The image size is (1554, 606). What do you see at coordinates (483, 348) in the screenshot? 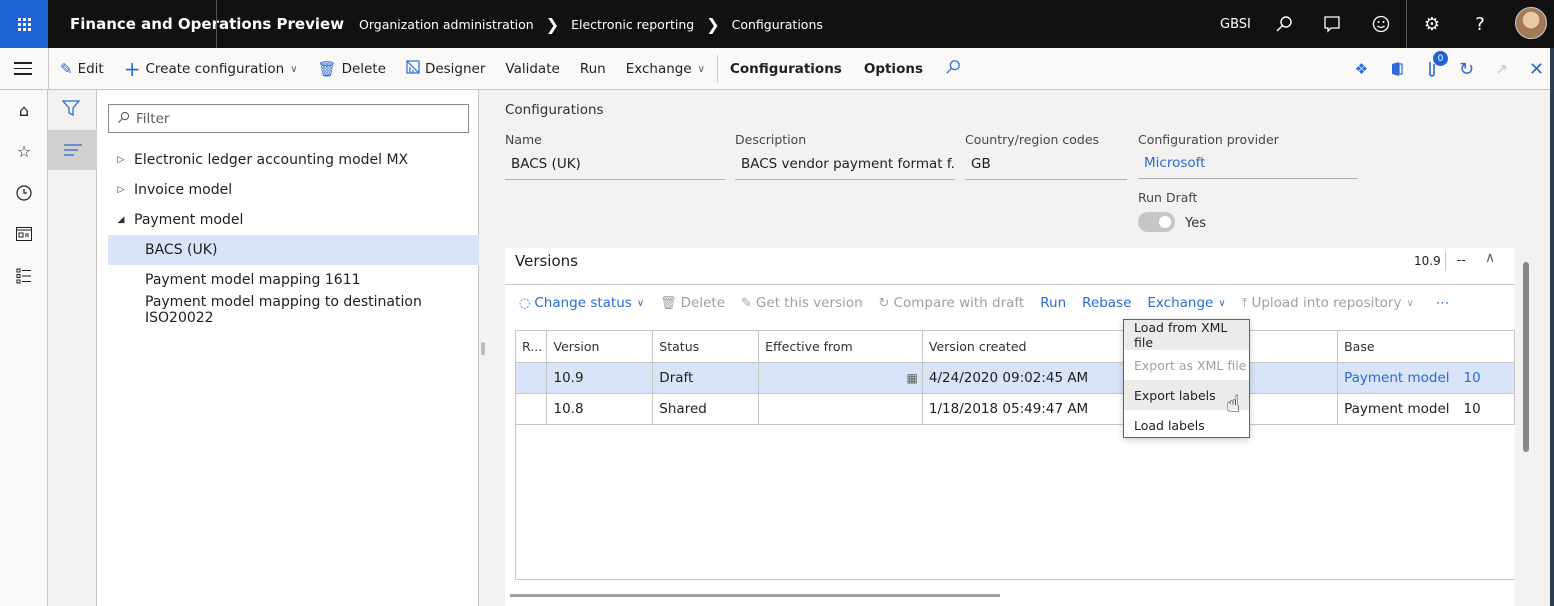
I see `pane-splitter: ‖` at bounding box center [483, 348].